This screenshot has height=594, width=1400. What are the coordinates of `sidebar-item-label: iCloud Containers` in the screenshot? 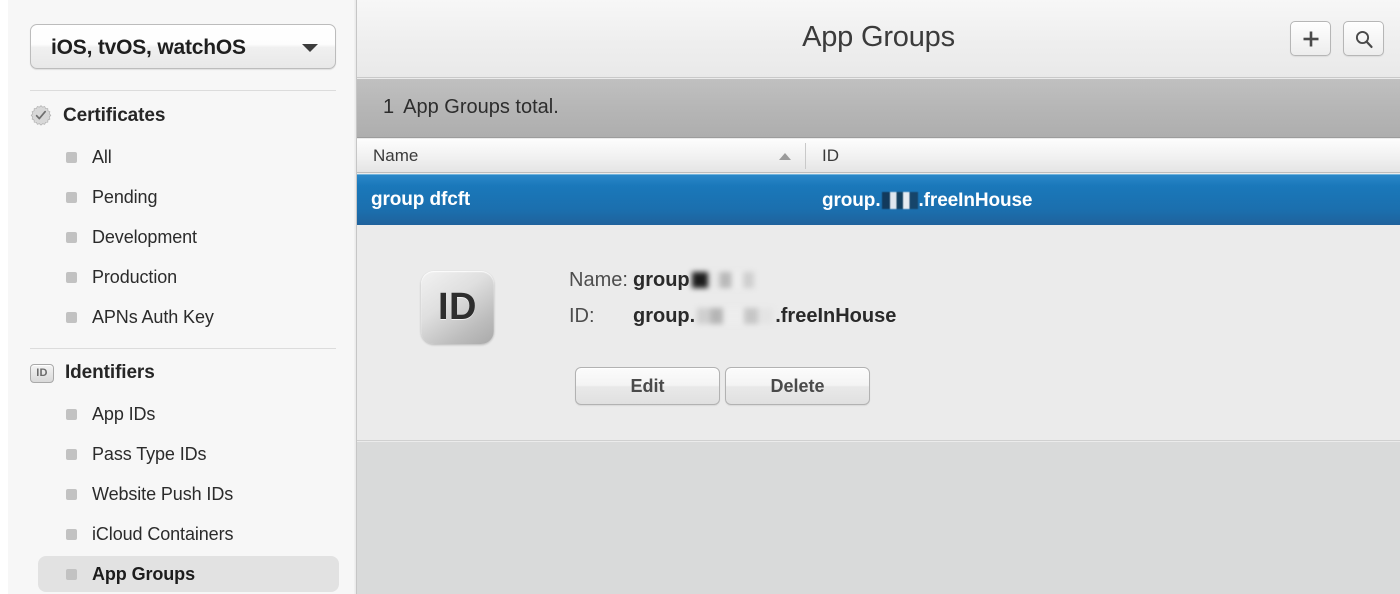 It's located at (163, 533).